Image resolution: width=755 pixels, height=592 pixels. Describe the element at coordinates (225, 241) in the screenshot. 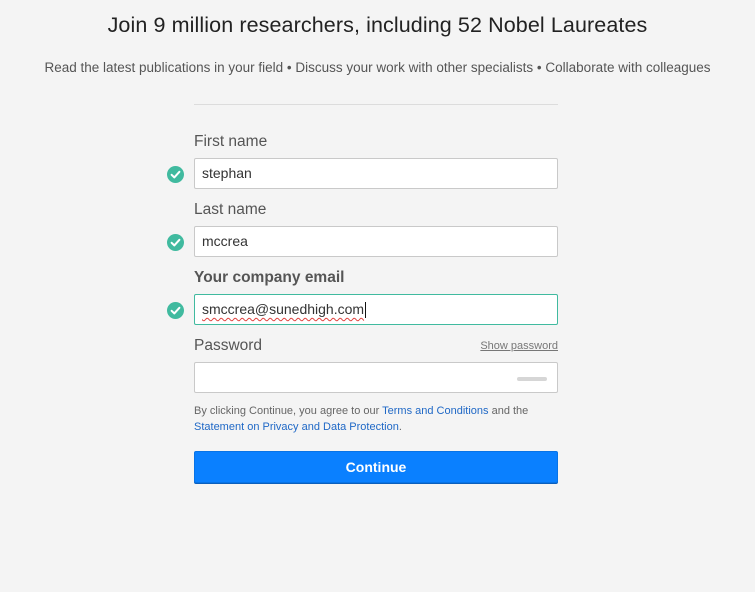

I see `last-name-value: mccrea` at that location.